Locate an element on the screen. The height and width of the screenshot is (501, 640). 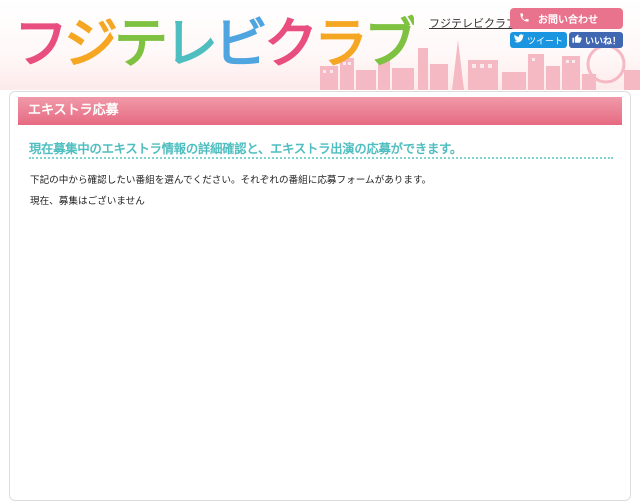
contact-label: お問い合わせ is located at coordinates (568, 20).